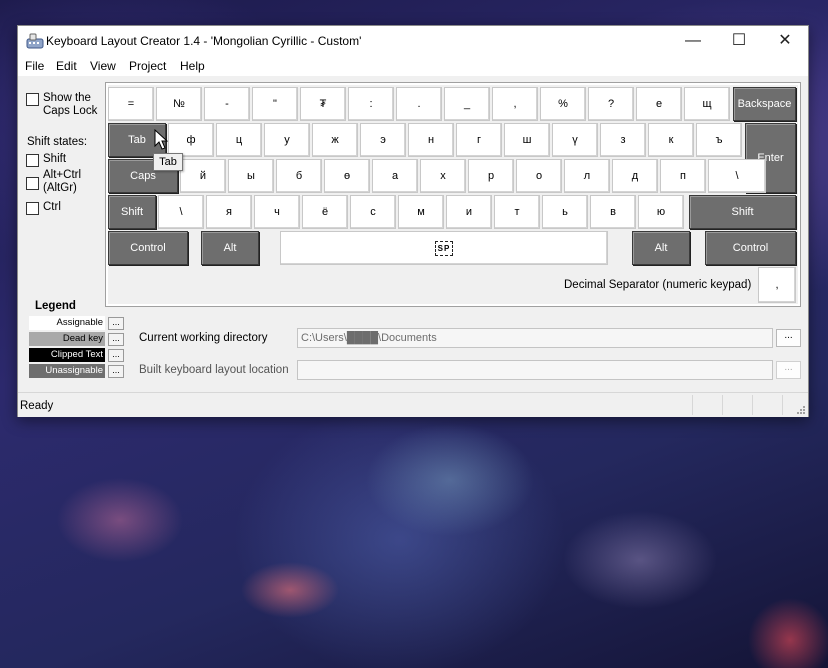 Image resolution: width=828 pixels, height=668 pixels. I want to click on shift-checkbox, so click(32, 160).